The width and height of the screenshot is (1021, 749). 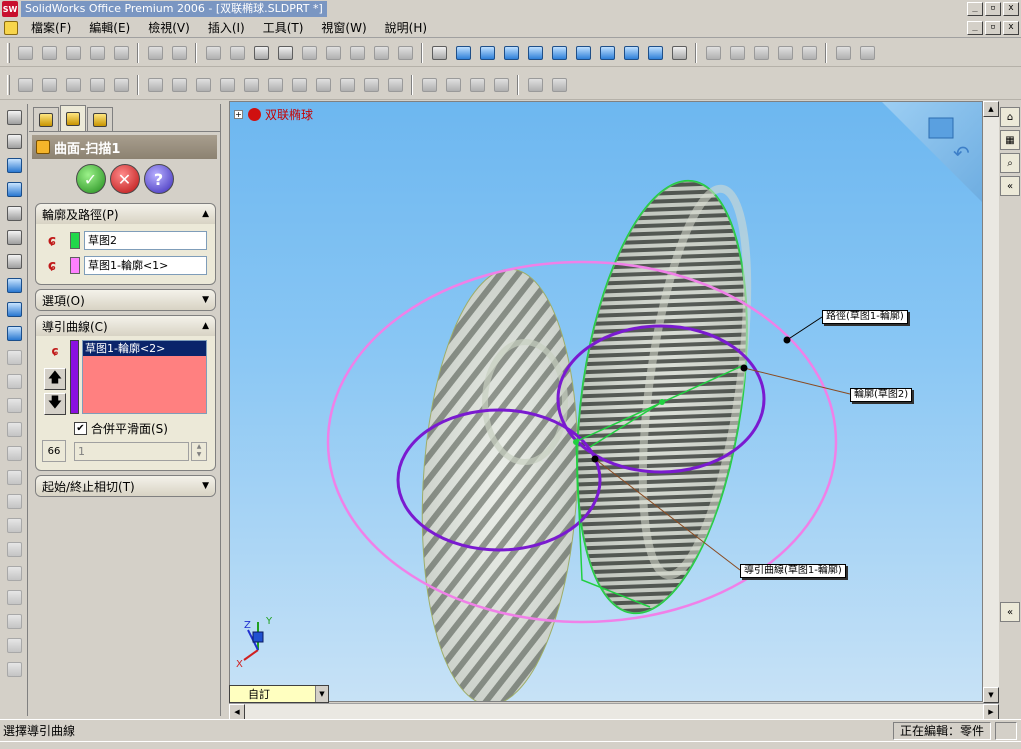 What do you see at coordinates (51, 27) in the screenshot?
I see `menu-file: 檔案(F)` at bounding box center [51, 27].